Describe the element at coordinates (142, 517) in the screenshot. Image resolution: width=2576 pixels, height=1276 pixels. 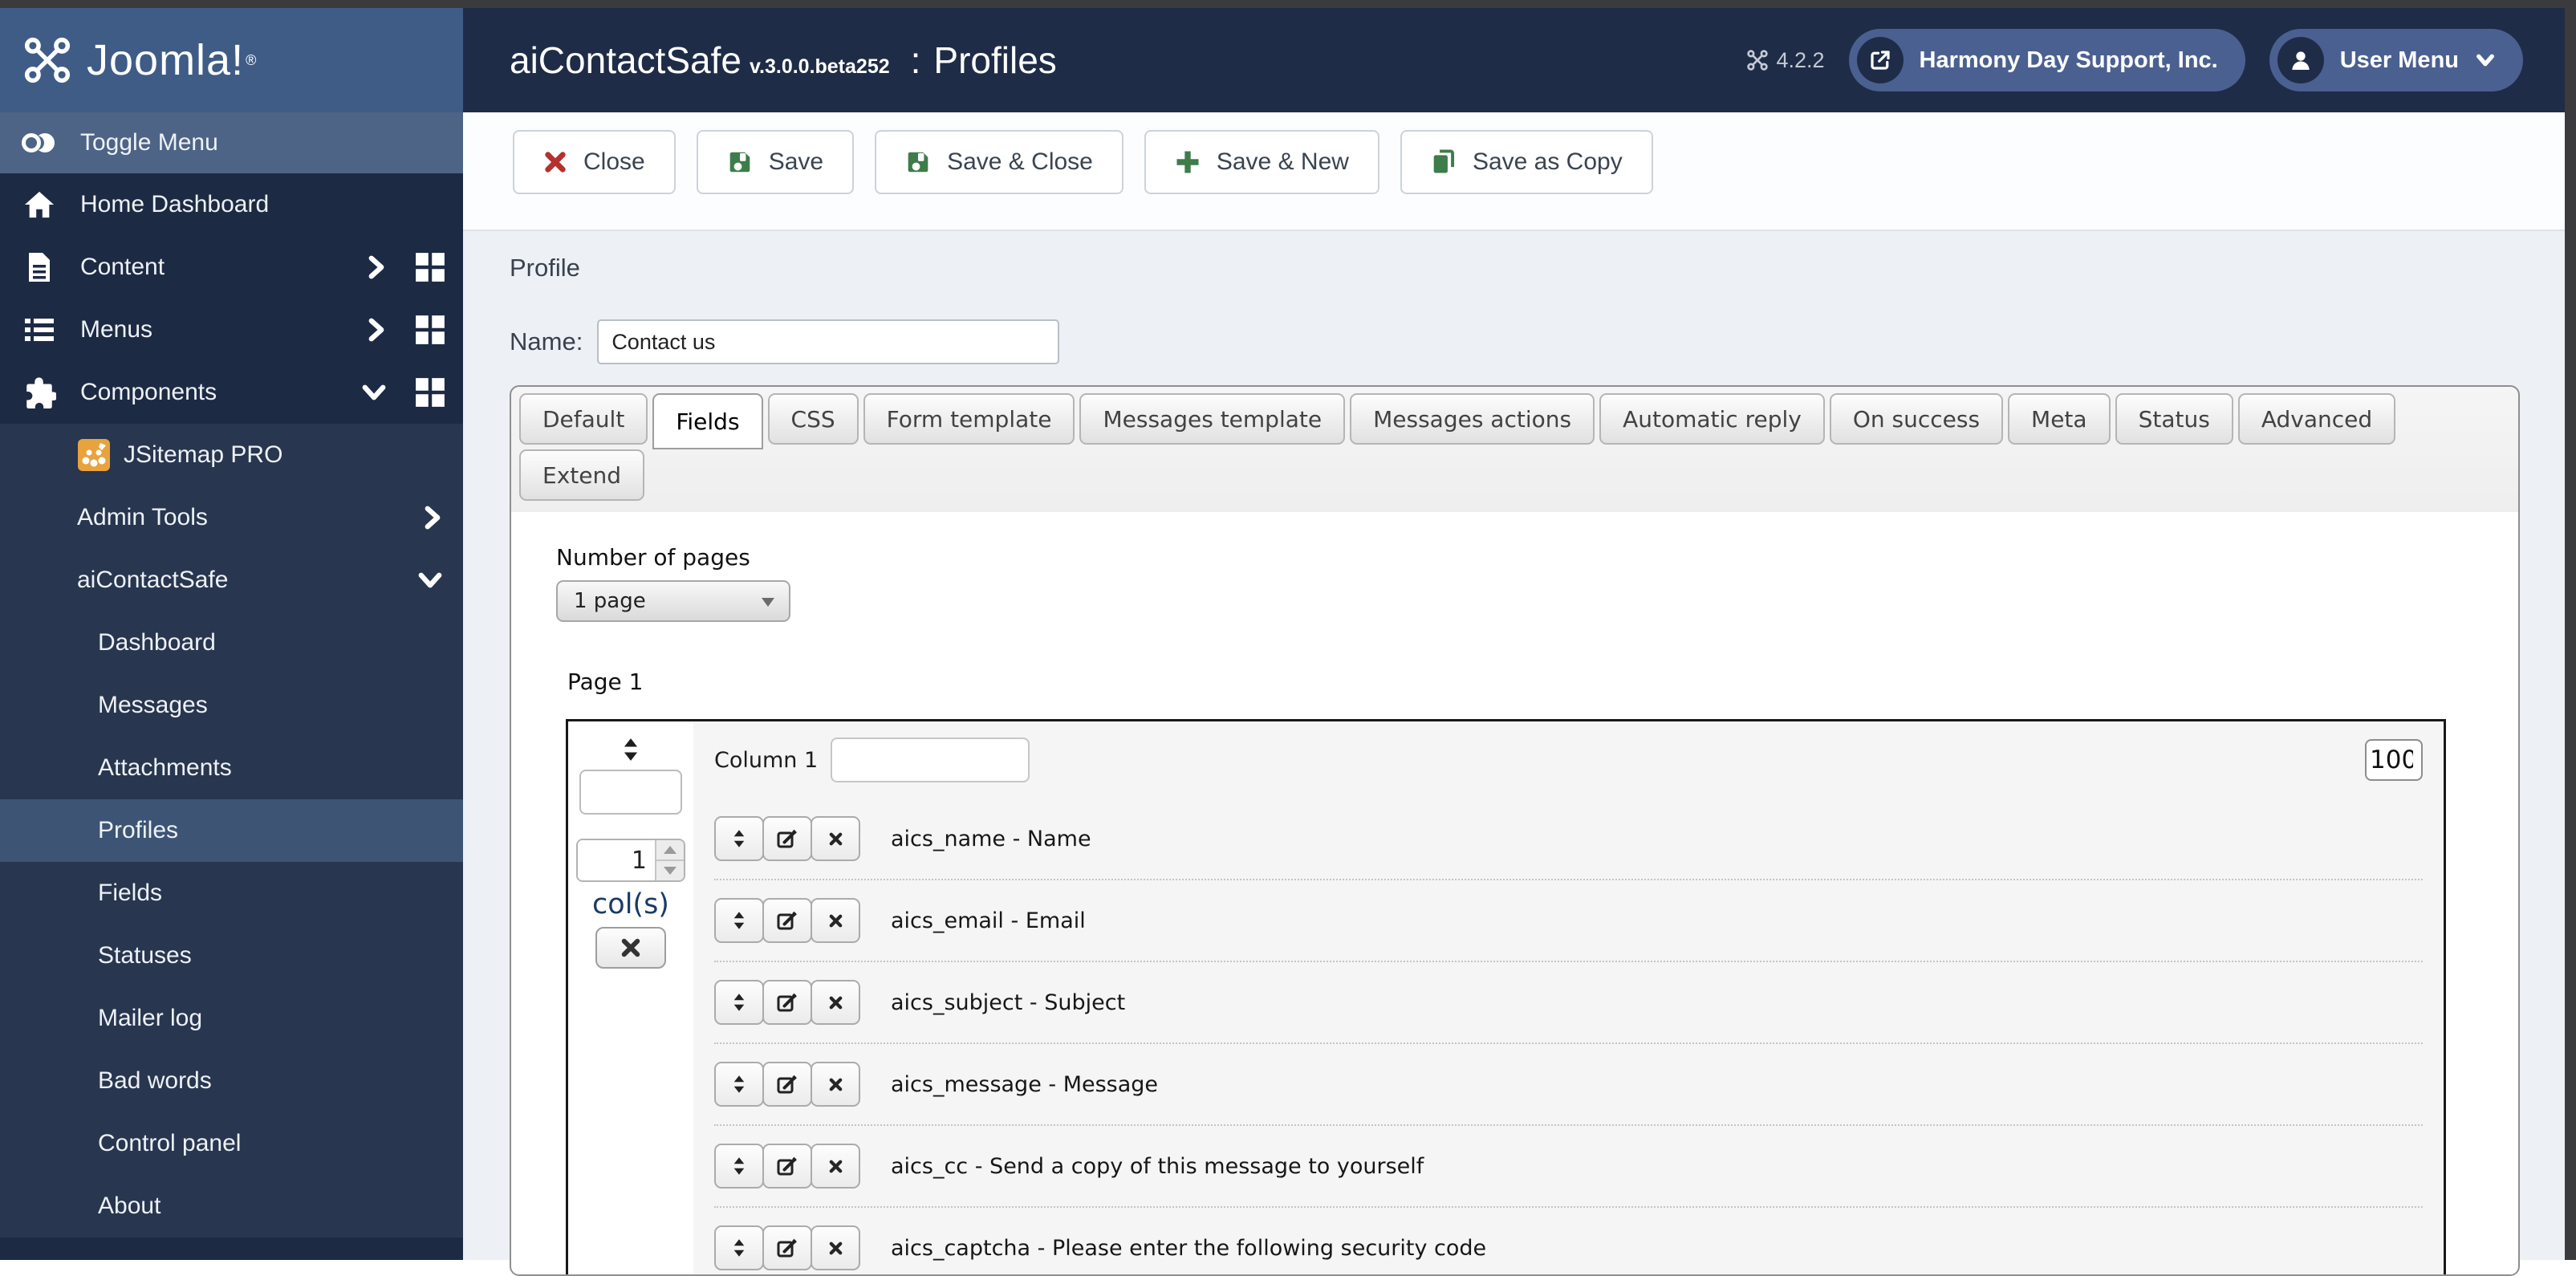
I see `sidebar-item-label: Admin Tools` at that location.